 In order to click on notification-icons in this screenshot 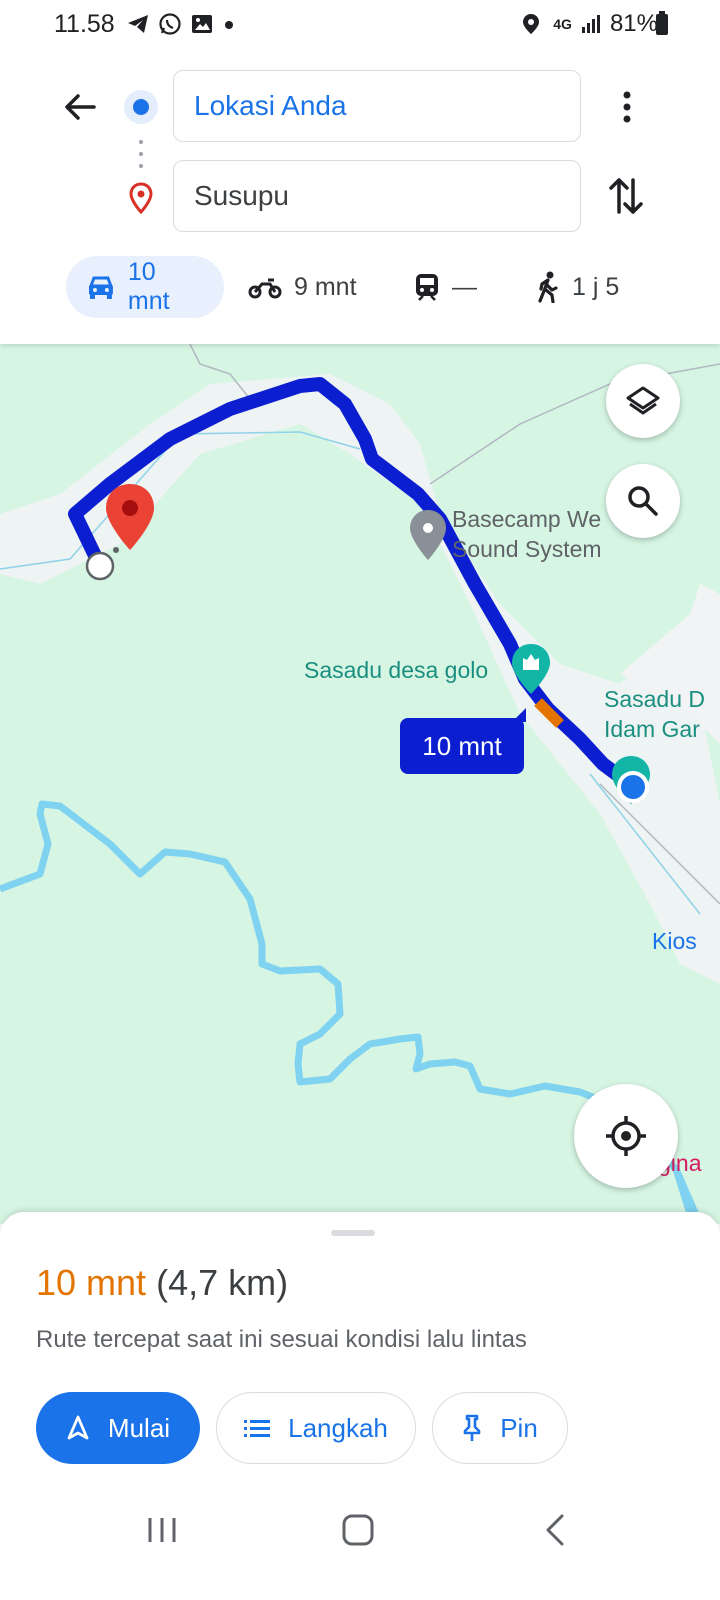, I will do `click(181, 24)`.